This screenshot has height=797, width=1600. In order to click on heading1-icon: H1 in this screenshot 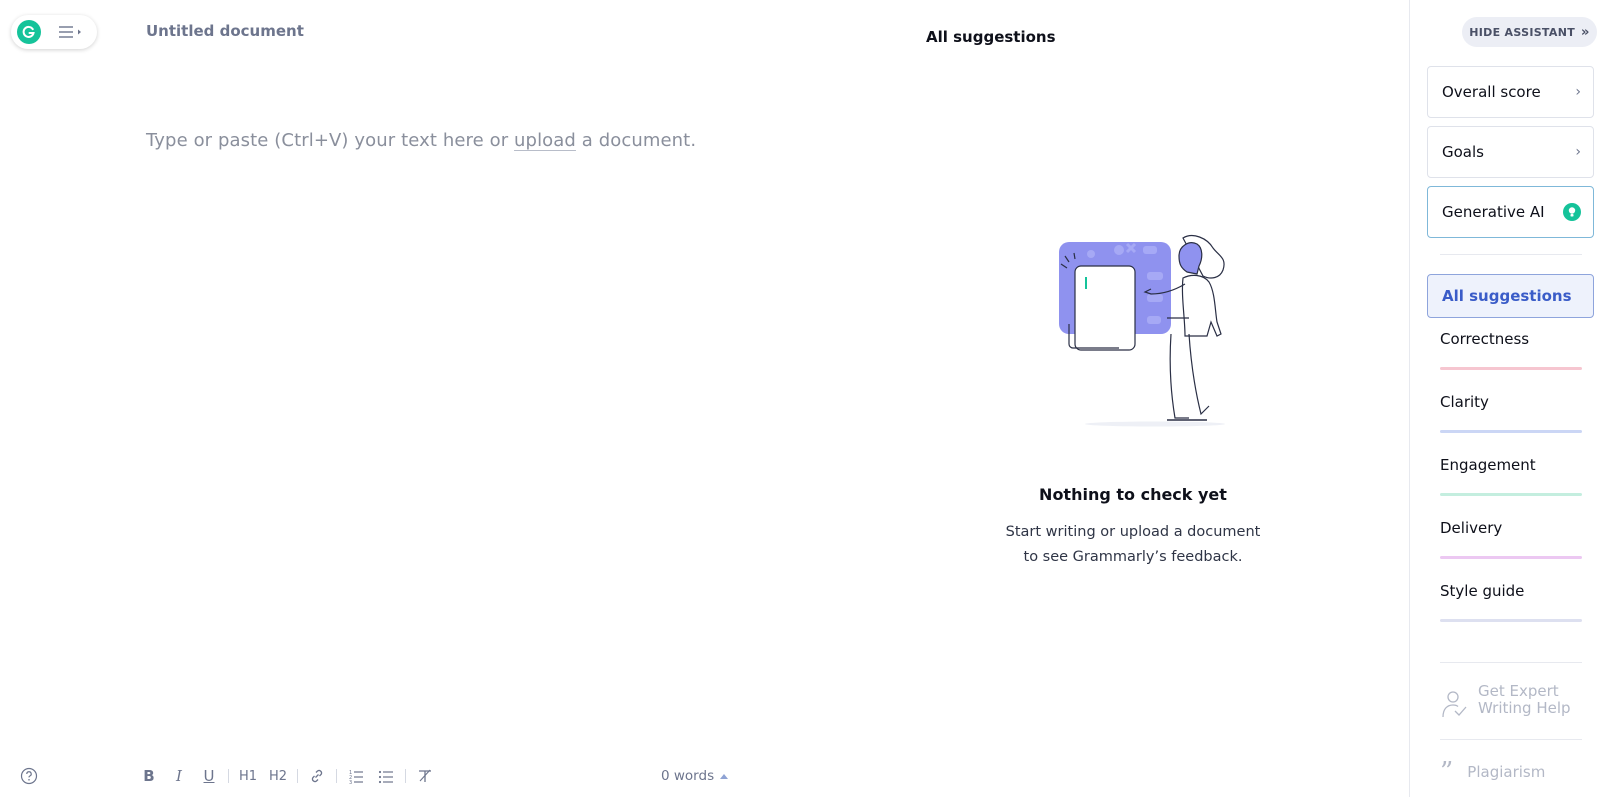, I will do `click(248, 776)`.